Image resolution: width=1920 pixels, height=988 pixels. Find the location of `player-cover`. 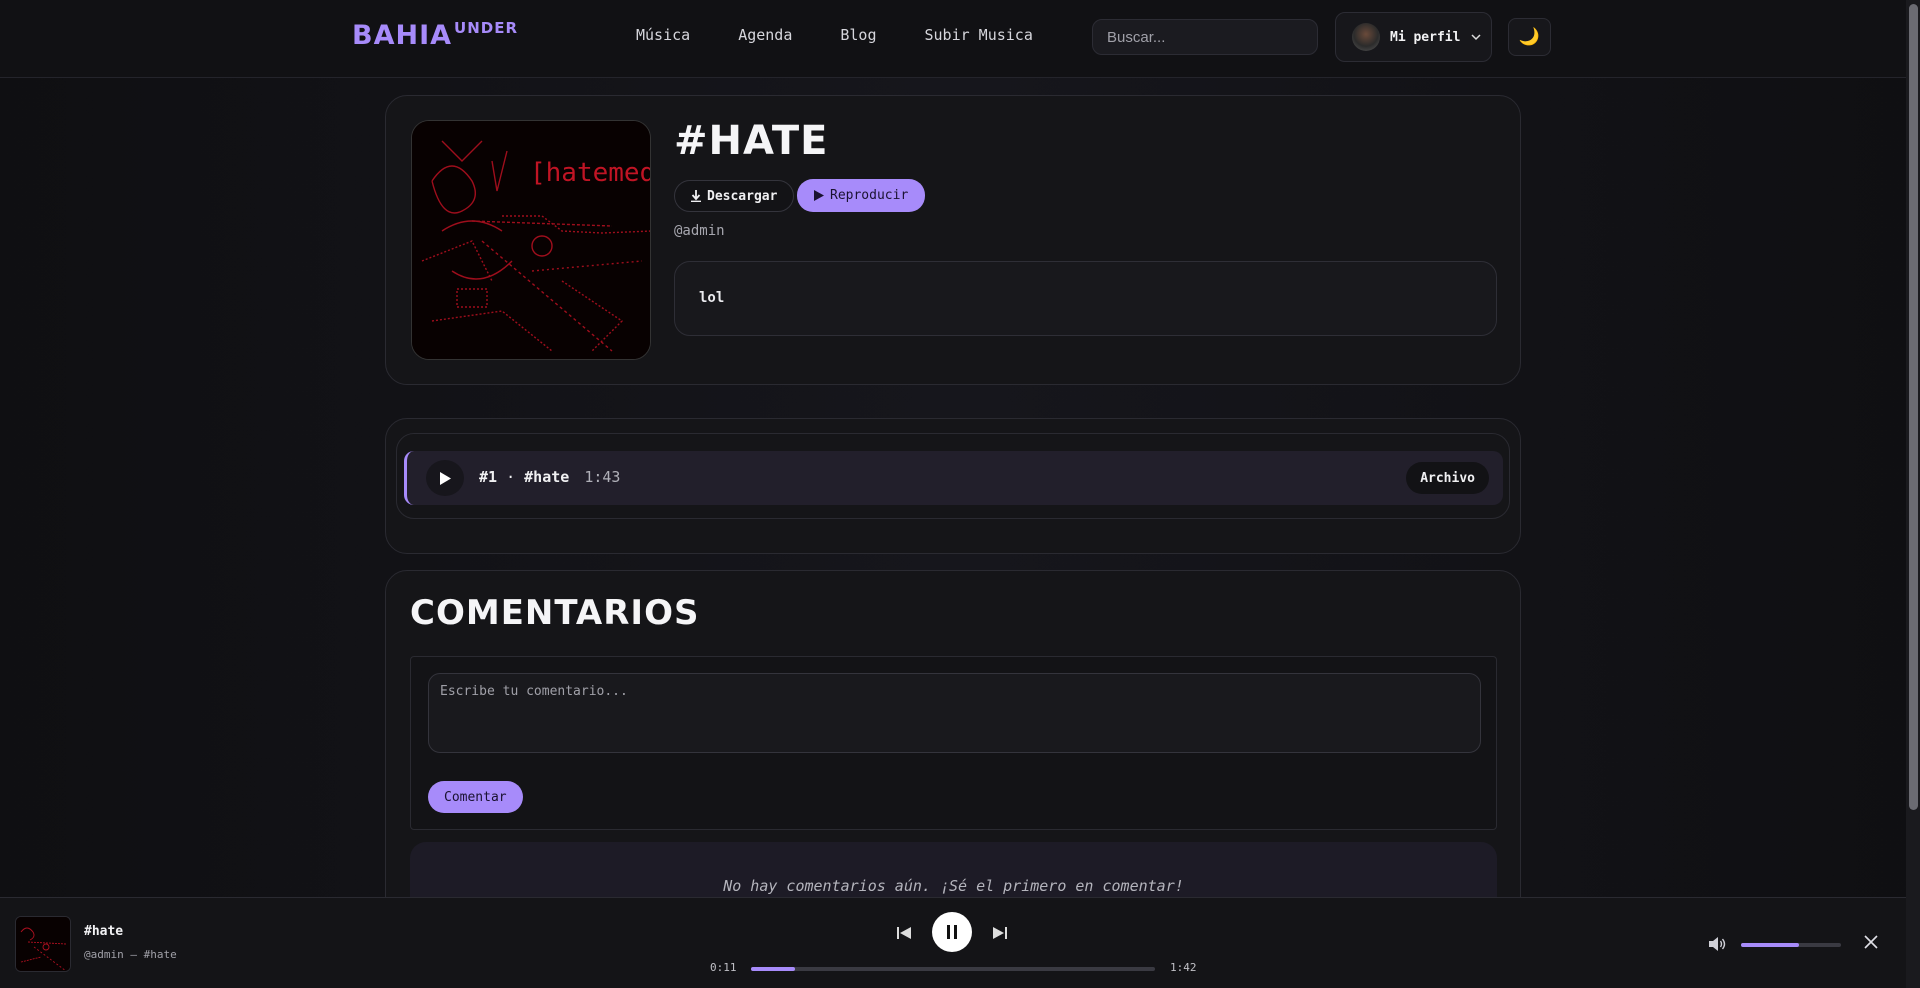

player-cover is located at coordinates (43, 944).